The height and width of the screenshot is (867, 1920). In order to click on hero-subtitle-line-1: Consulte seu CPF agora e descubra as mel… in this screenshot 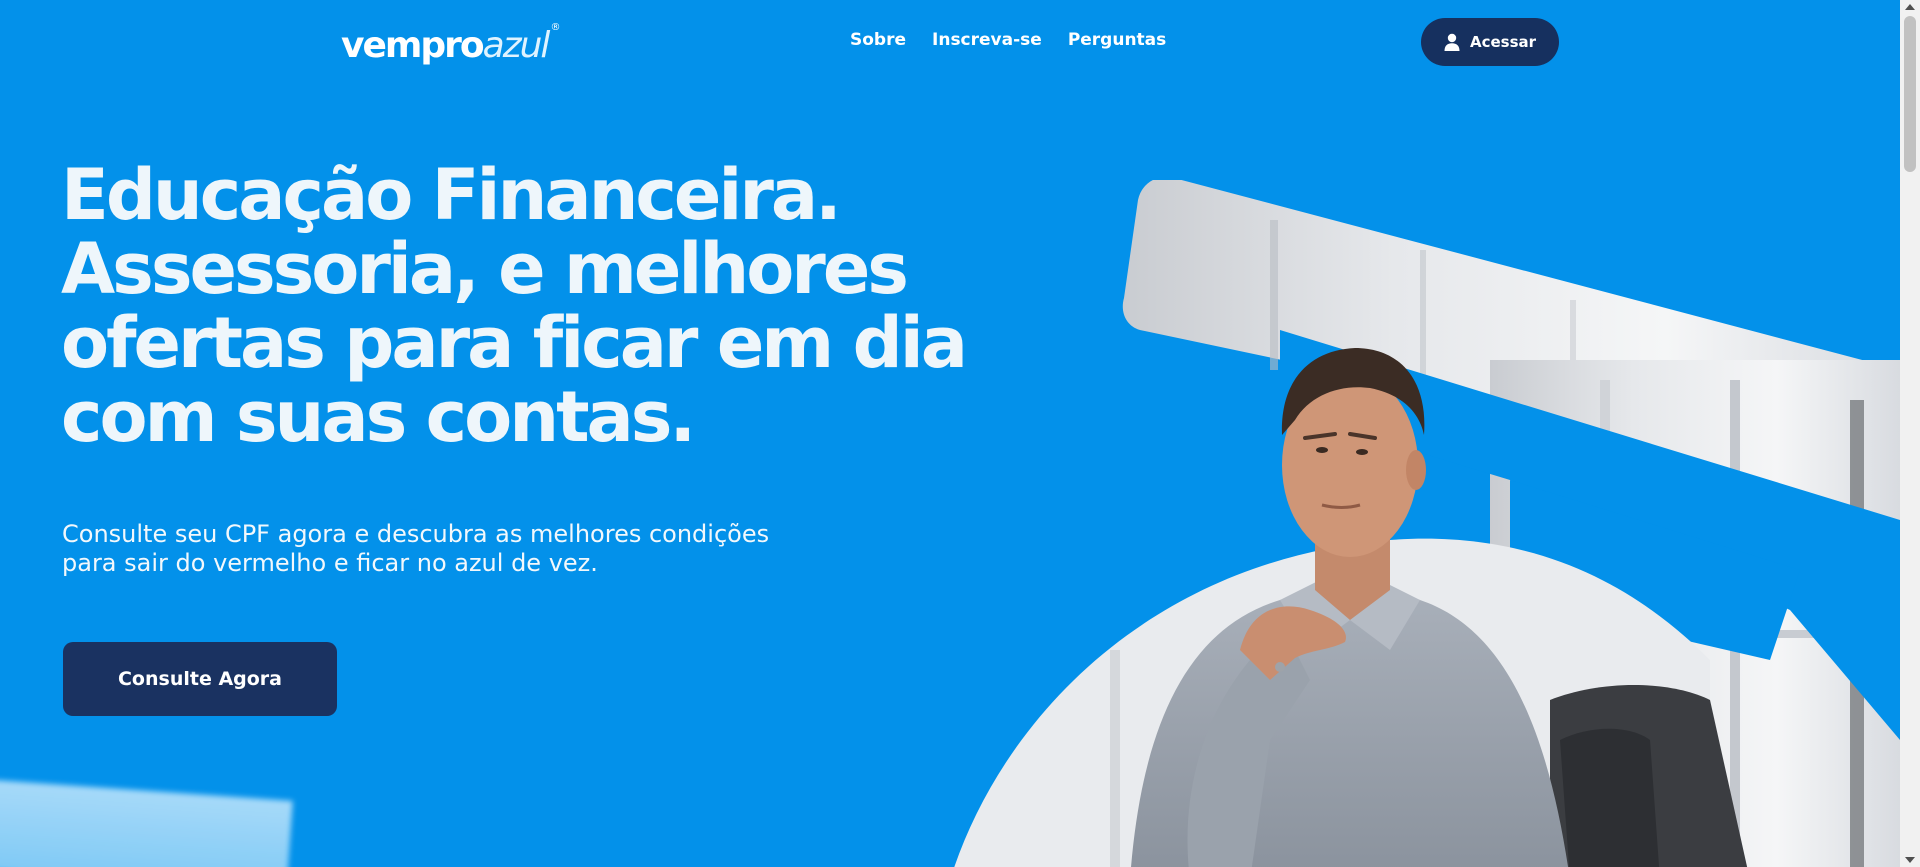, I will do `click(416, 534)`.